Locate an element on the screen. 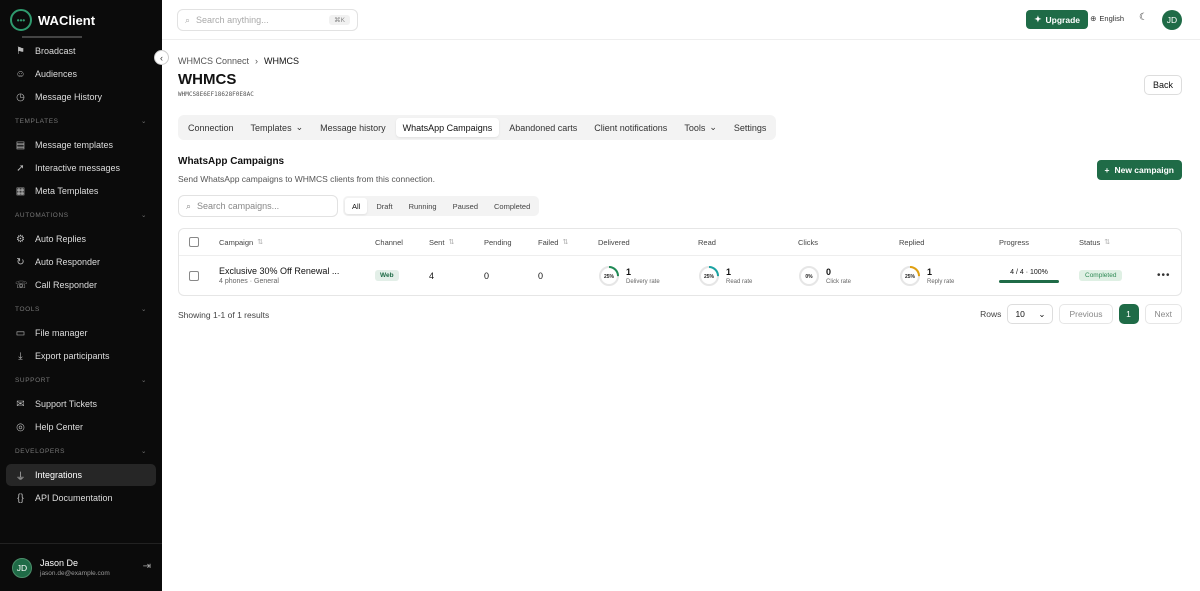 Image resolution: width=1200 pixels, height=591 pixels. sidebar-item-auto-responder: ↻ Auto Responder is located at coordinates (81, 262).